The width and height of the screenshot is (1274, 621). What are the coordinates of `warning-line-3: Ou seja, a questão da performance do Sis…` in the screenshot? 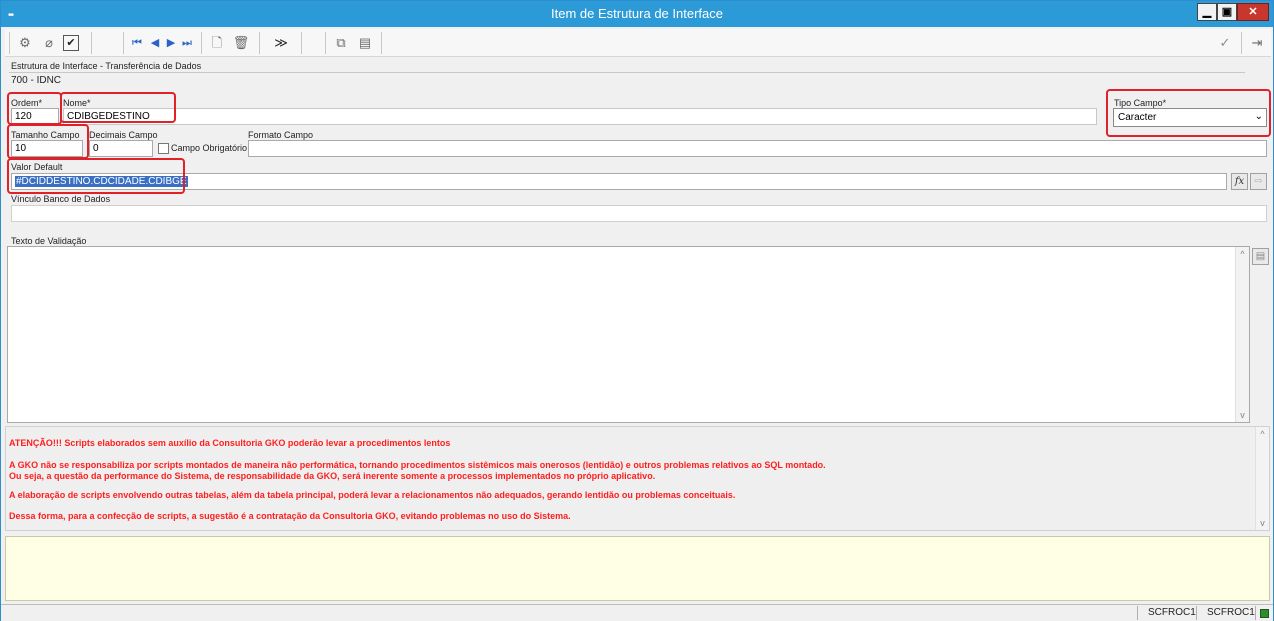 It's located at (332, 476).